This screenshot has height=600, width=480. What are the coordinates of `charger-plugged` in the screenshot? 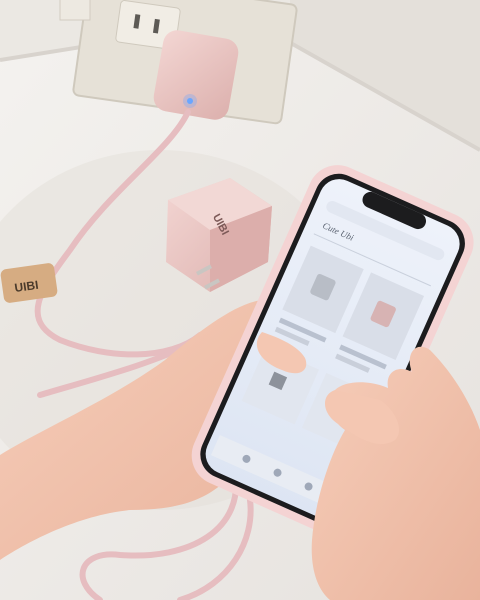 It's located at (196, 75).